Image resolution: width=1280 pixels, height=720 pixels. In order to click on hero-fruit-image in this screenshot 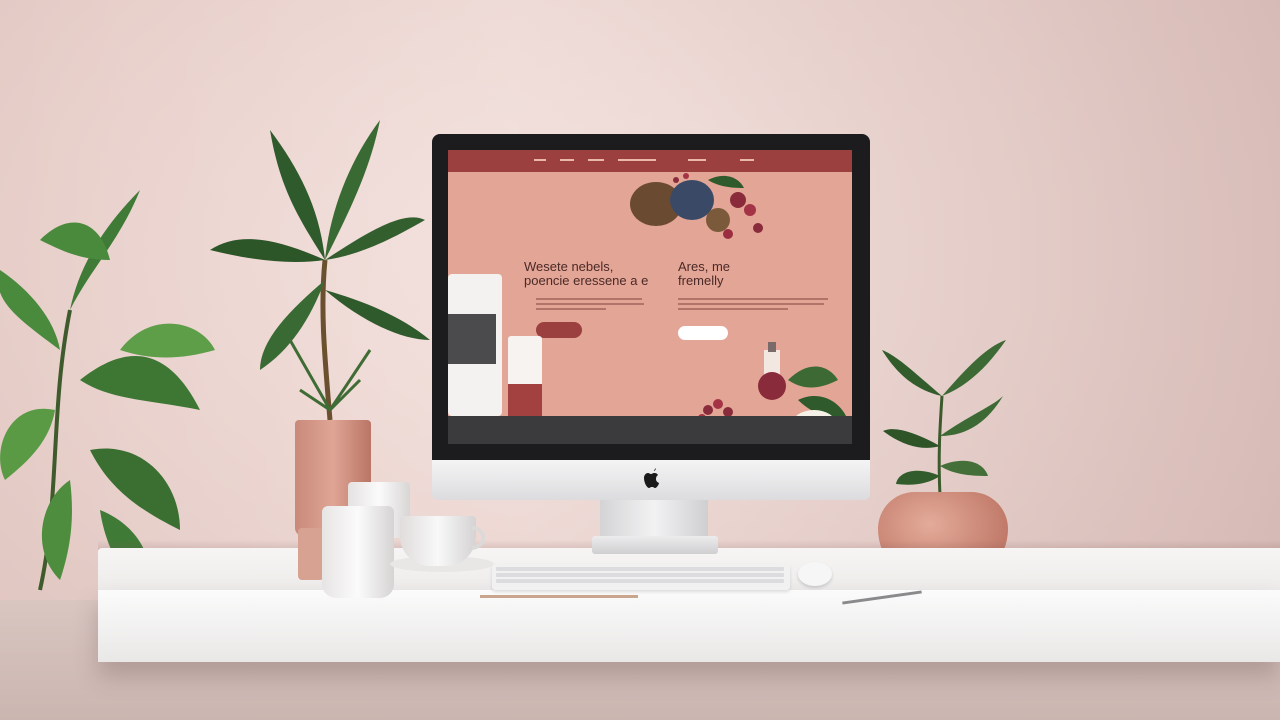, I will do `click(696, 206)`.